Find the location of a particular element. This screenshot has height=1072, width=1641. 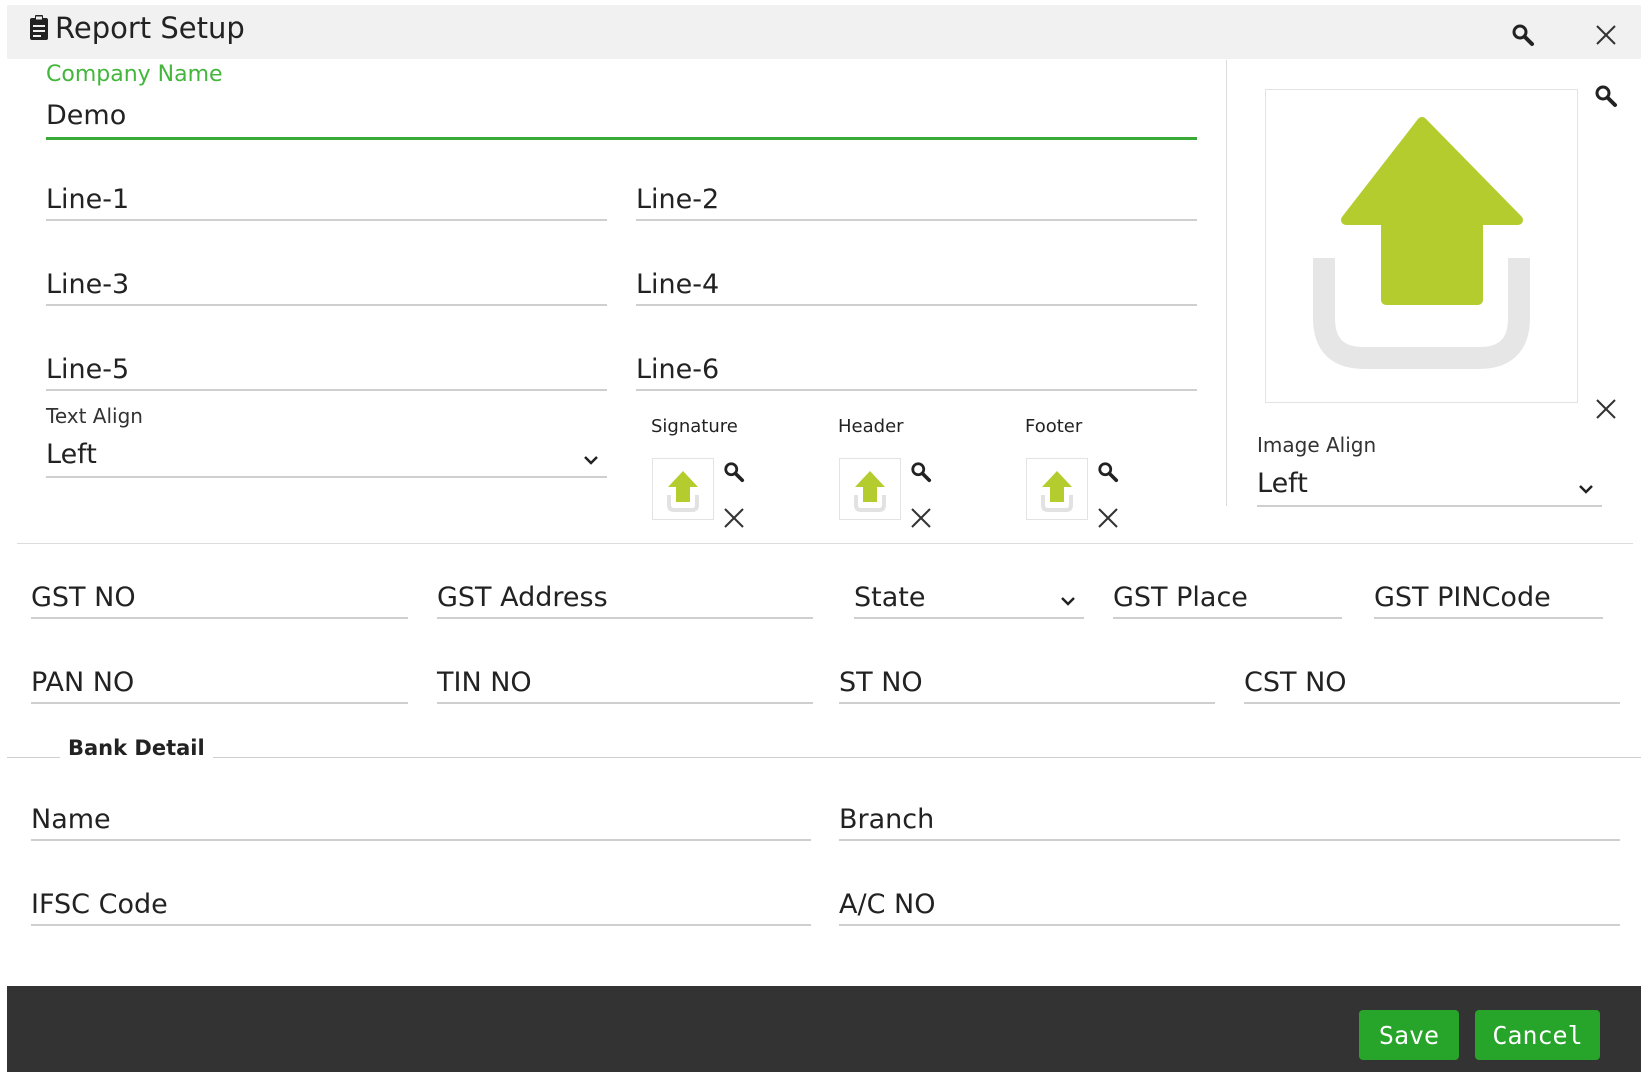

logo-clear-button is located at coordinates (1606, 409).